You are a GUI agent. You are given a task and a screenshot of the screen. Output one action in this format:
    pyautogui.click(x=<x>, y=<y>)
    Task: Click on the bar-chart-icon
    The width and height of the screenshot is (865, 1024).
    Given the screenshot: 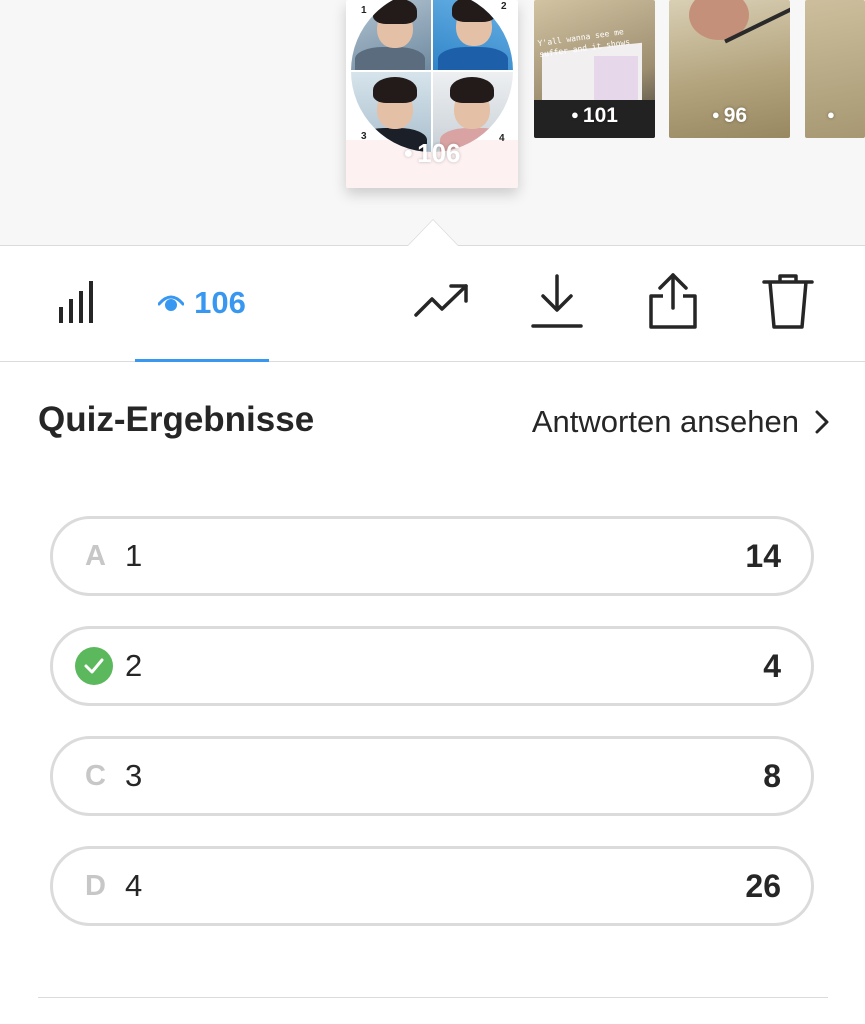 What is the action you would take?
    pyautogui.click(x=76, y=302)
    